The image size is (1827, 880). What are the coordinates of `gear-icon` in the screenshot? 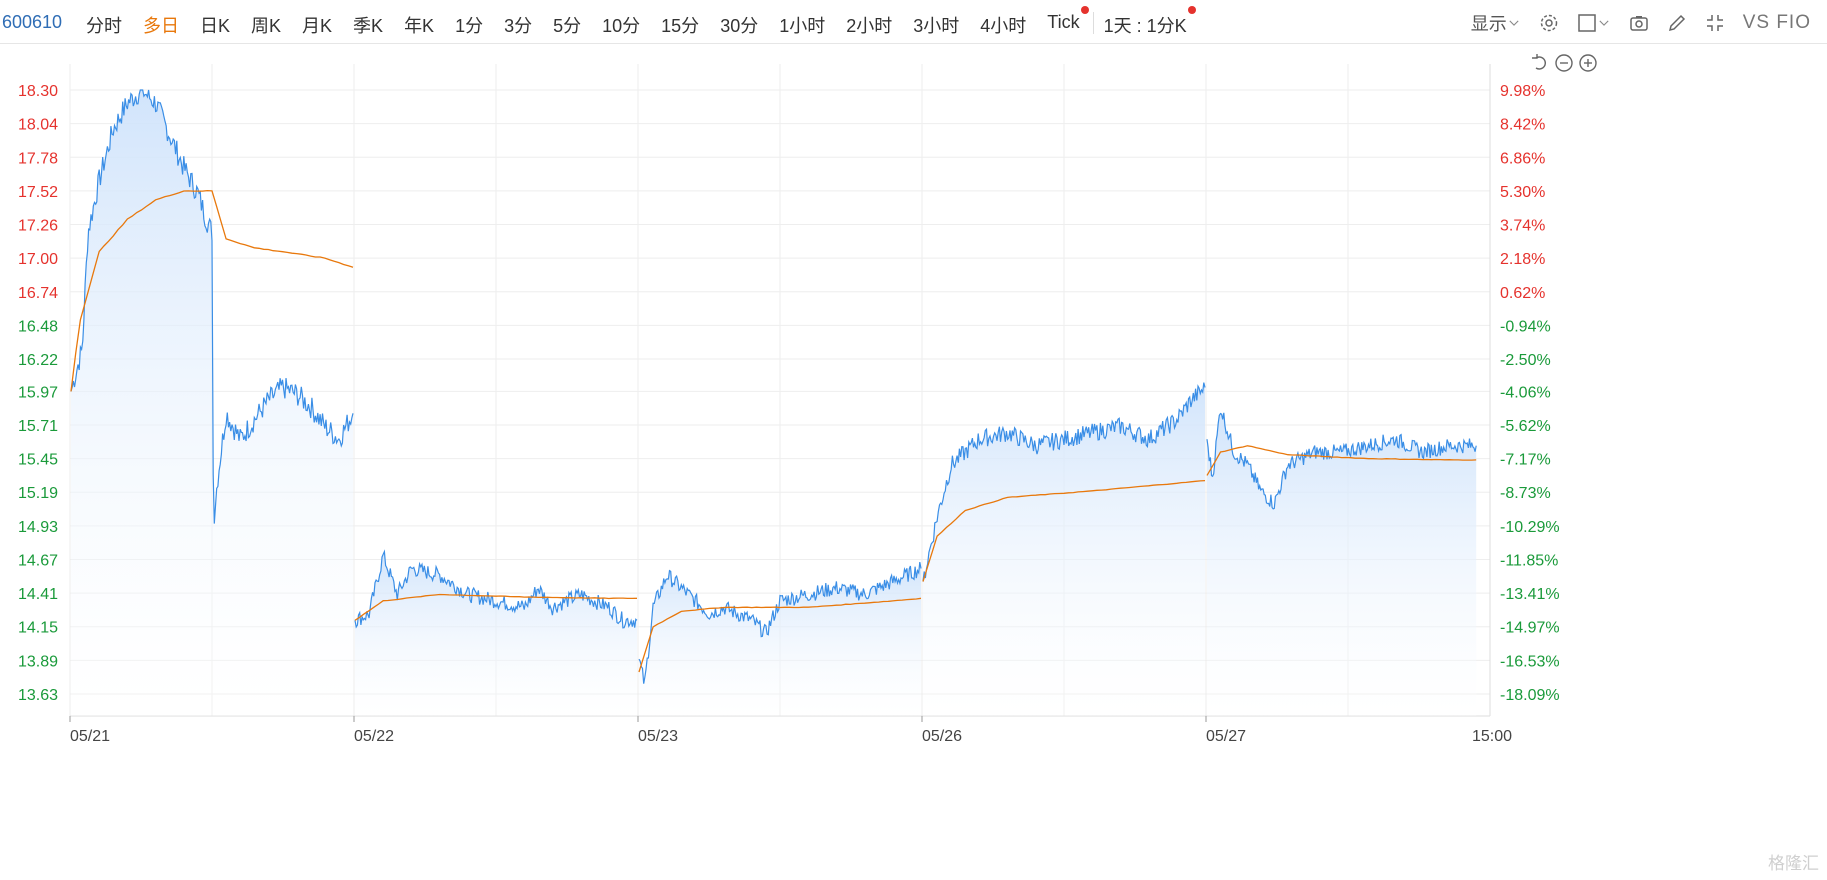 It's located at (1548, 23).